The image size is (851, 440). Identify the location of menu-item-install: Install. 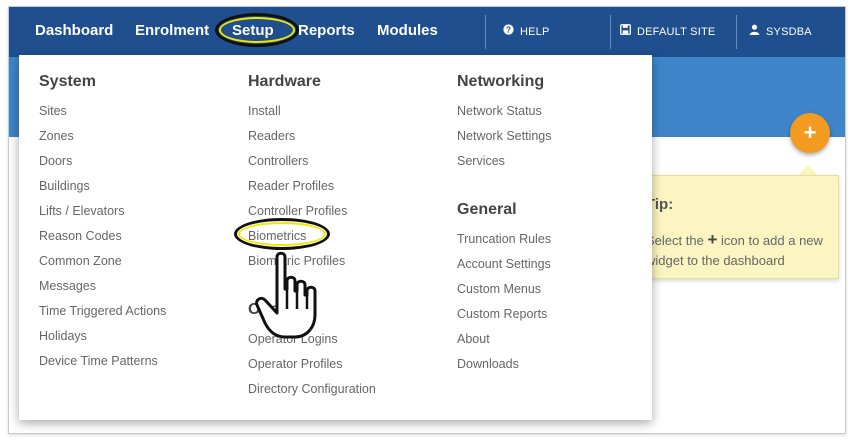
(312, 115).